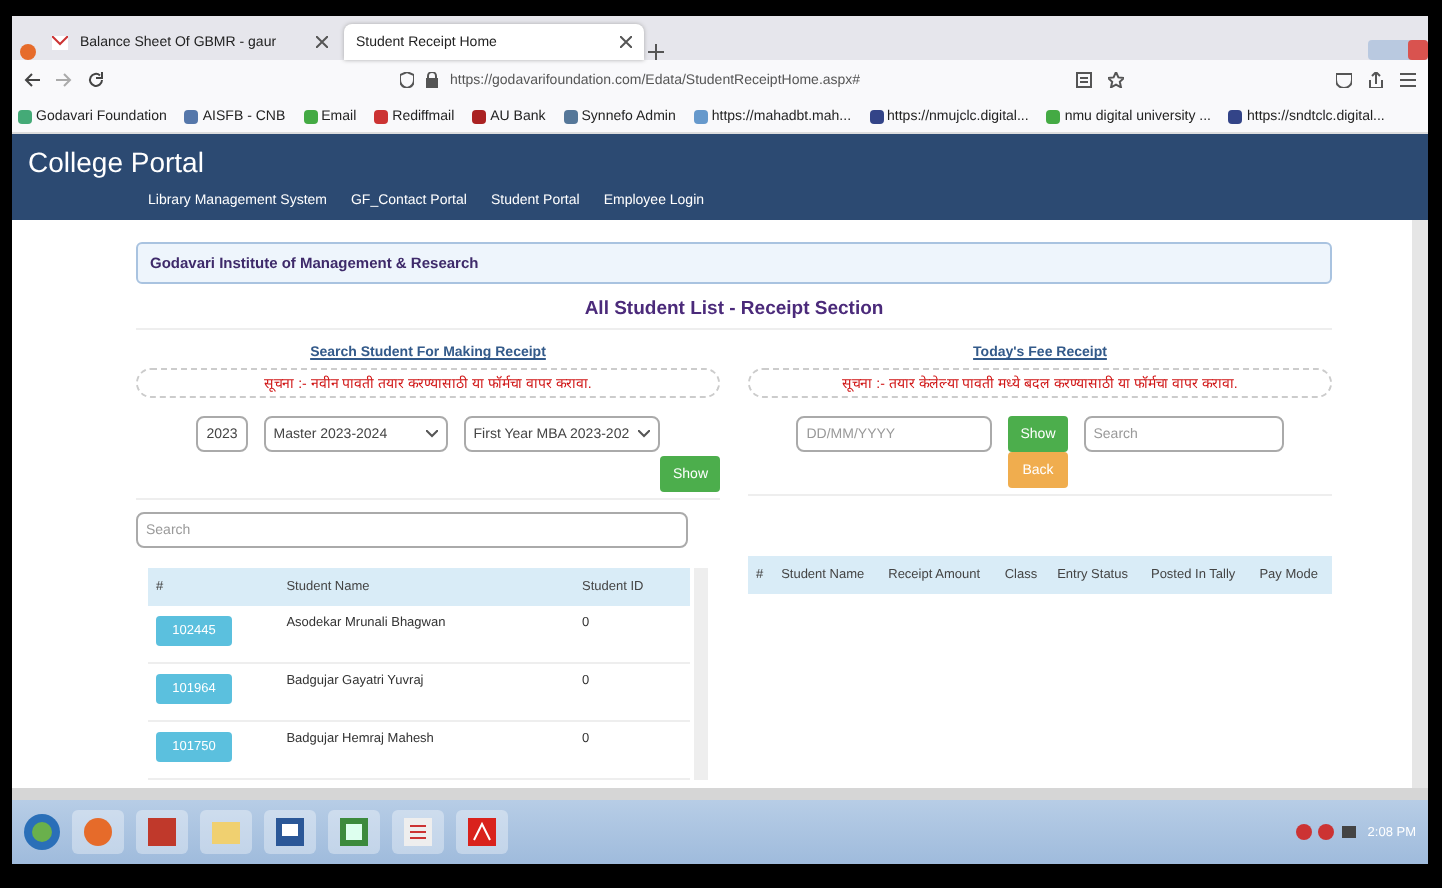 The width and height of the screenshot is (1442, 888). Describe the element at coordinates (162, 832) in the screenshot. I see `presentation-icon` at that location.